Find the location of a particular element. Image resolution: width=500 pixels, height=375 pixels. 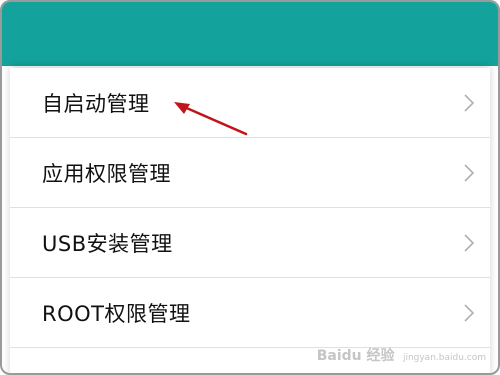

menu-item-label: 自启动管理 is located at coordinates (96, 103).